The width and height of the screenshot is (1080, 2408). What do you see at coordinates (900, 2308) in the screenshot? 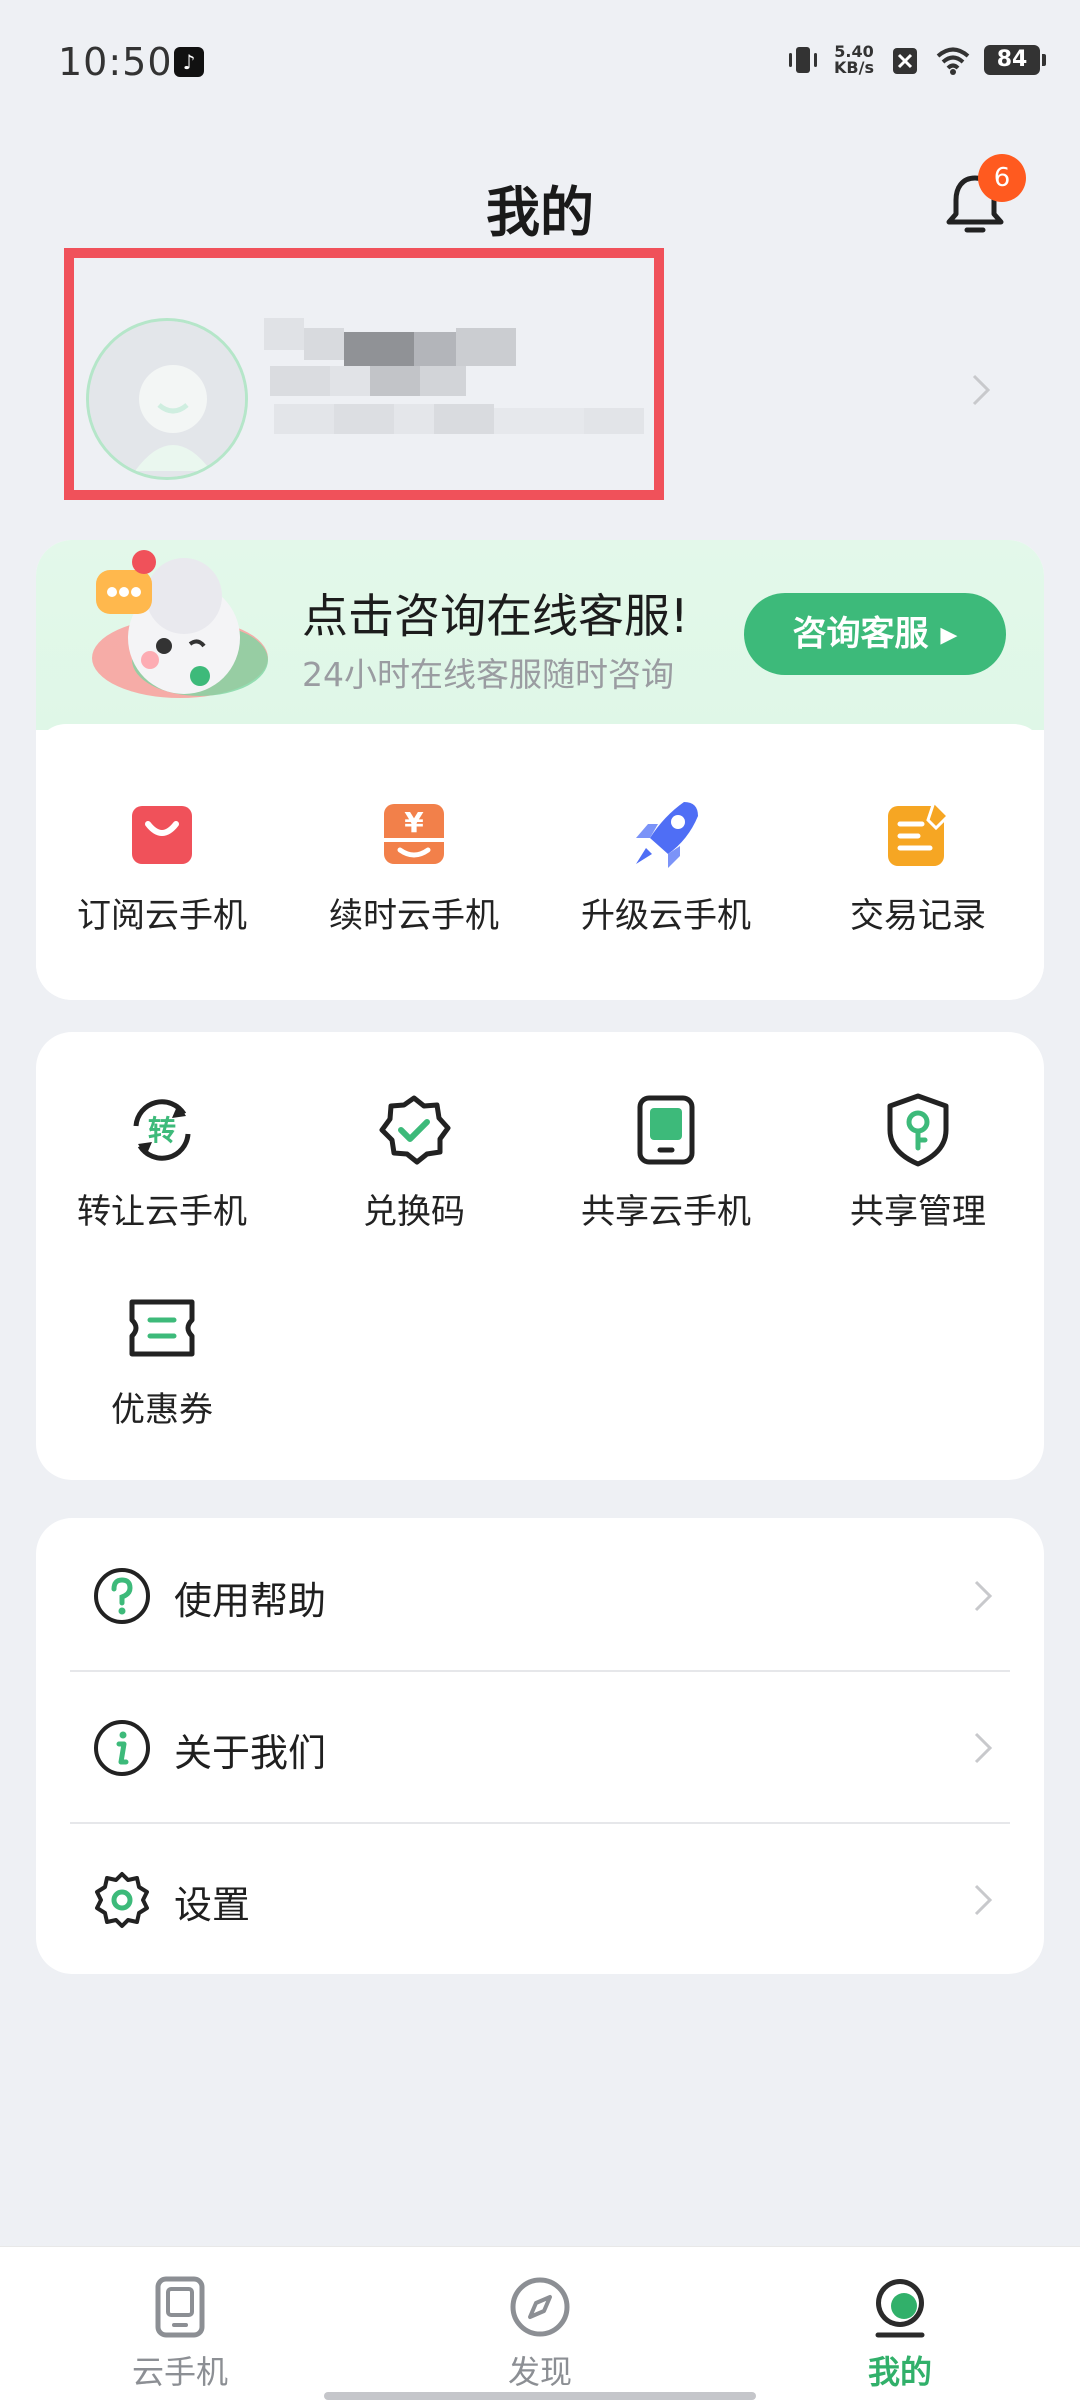
I see `profile-icon` at bounding box center [900, 2308].